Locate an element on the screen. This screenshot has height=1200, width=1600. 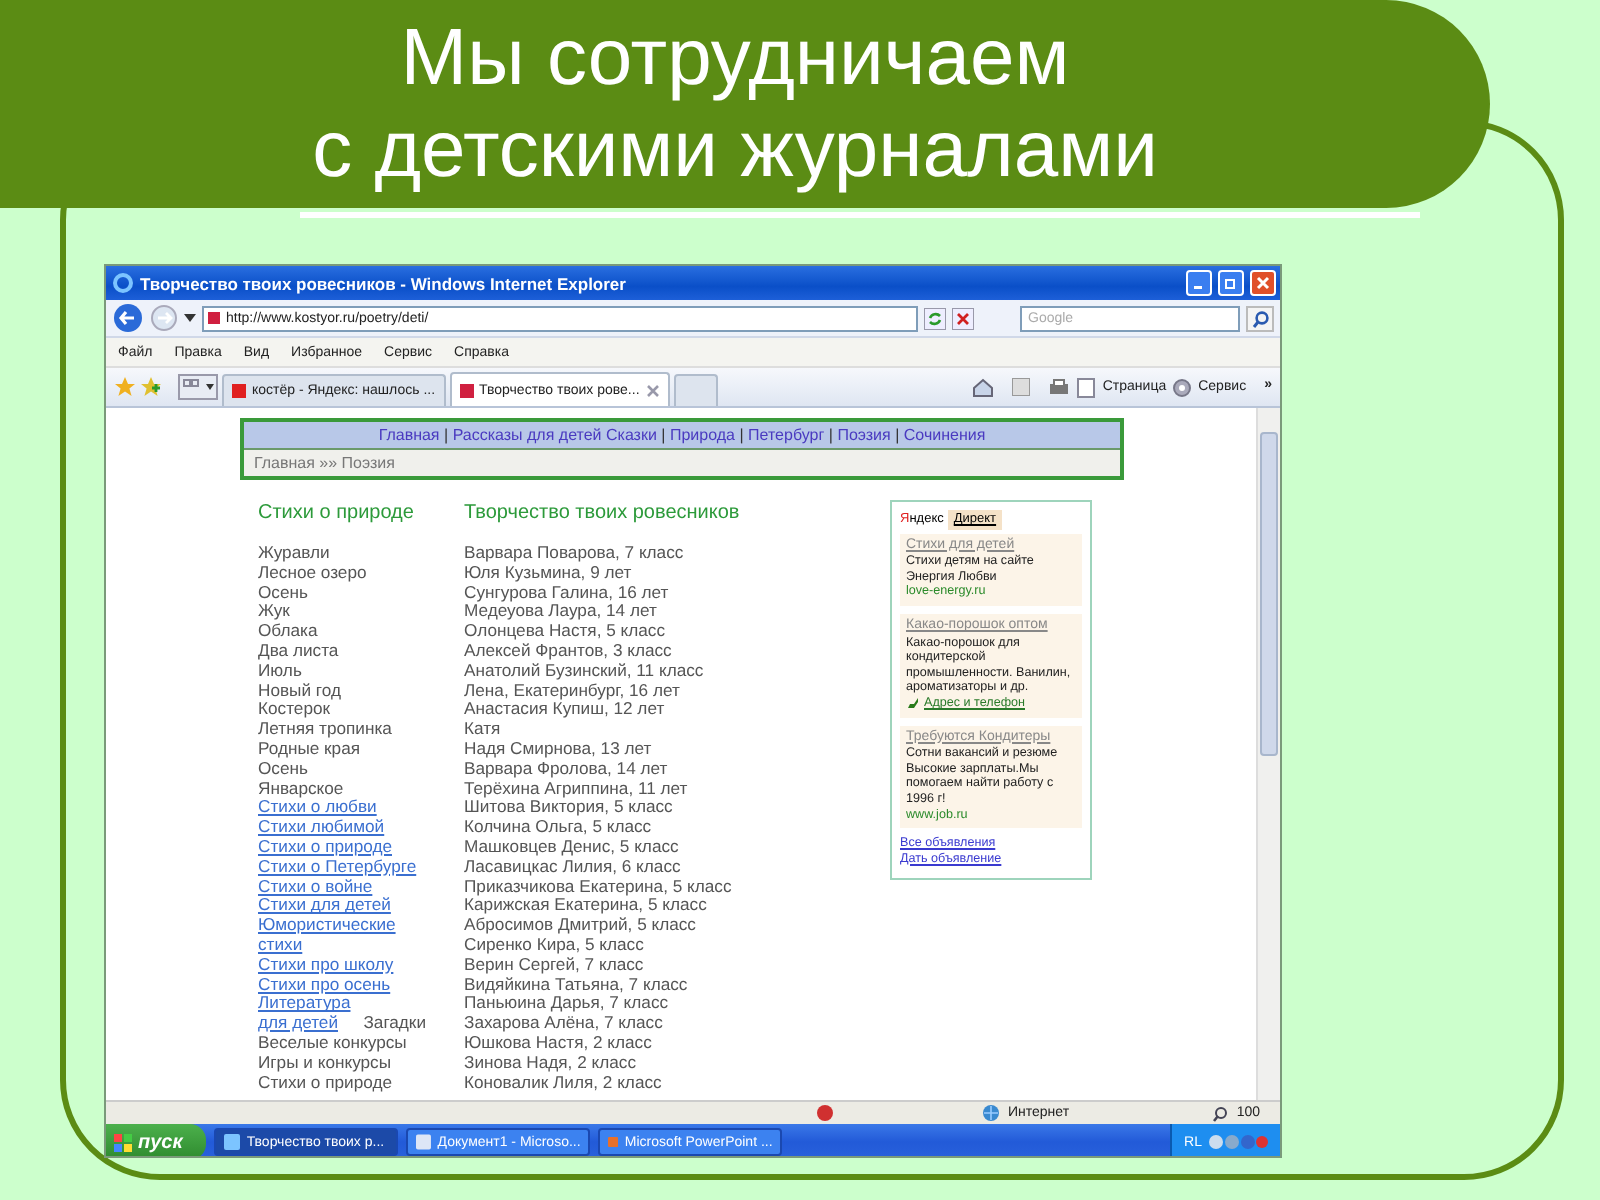
author-name: Катя is located at coordinates (483, 730).